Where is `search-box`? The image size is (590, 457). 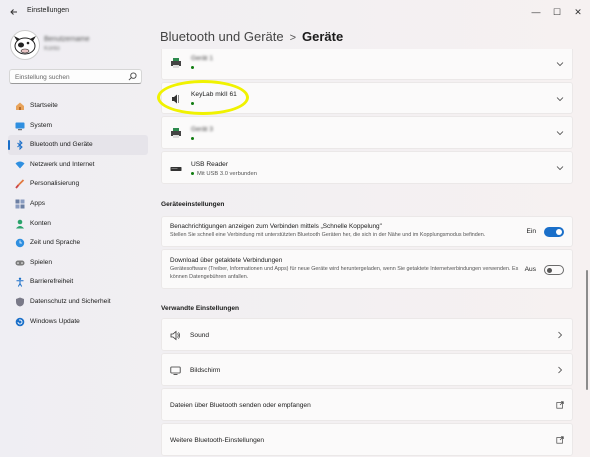 search-box is located at coordinates (75, 76).